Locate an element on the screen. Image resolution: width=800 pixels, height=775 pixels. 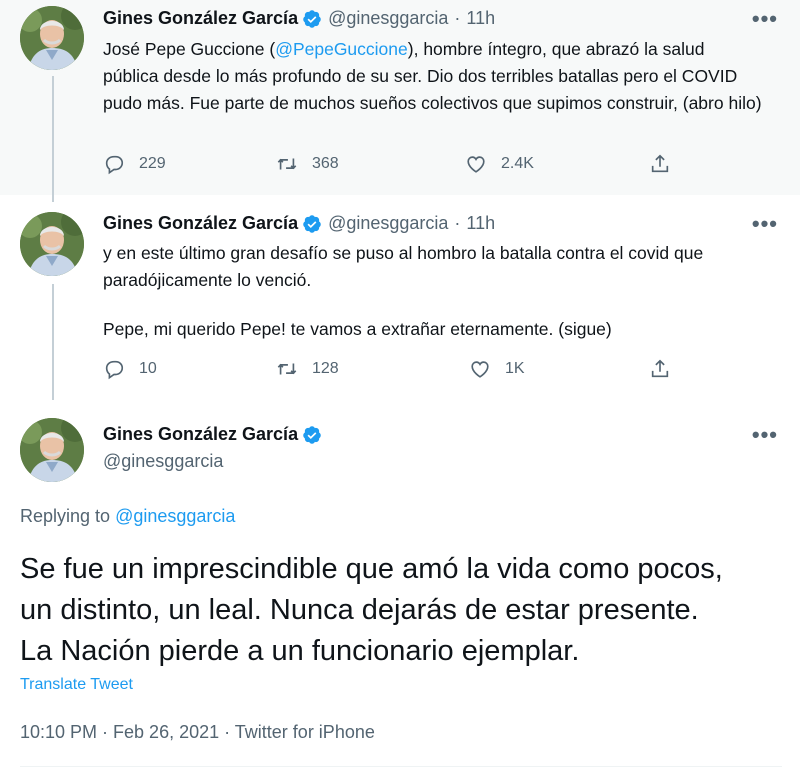
translate-tweet-link: Translate Tweet is located at coordinates (76, 685).